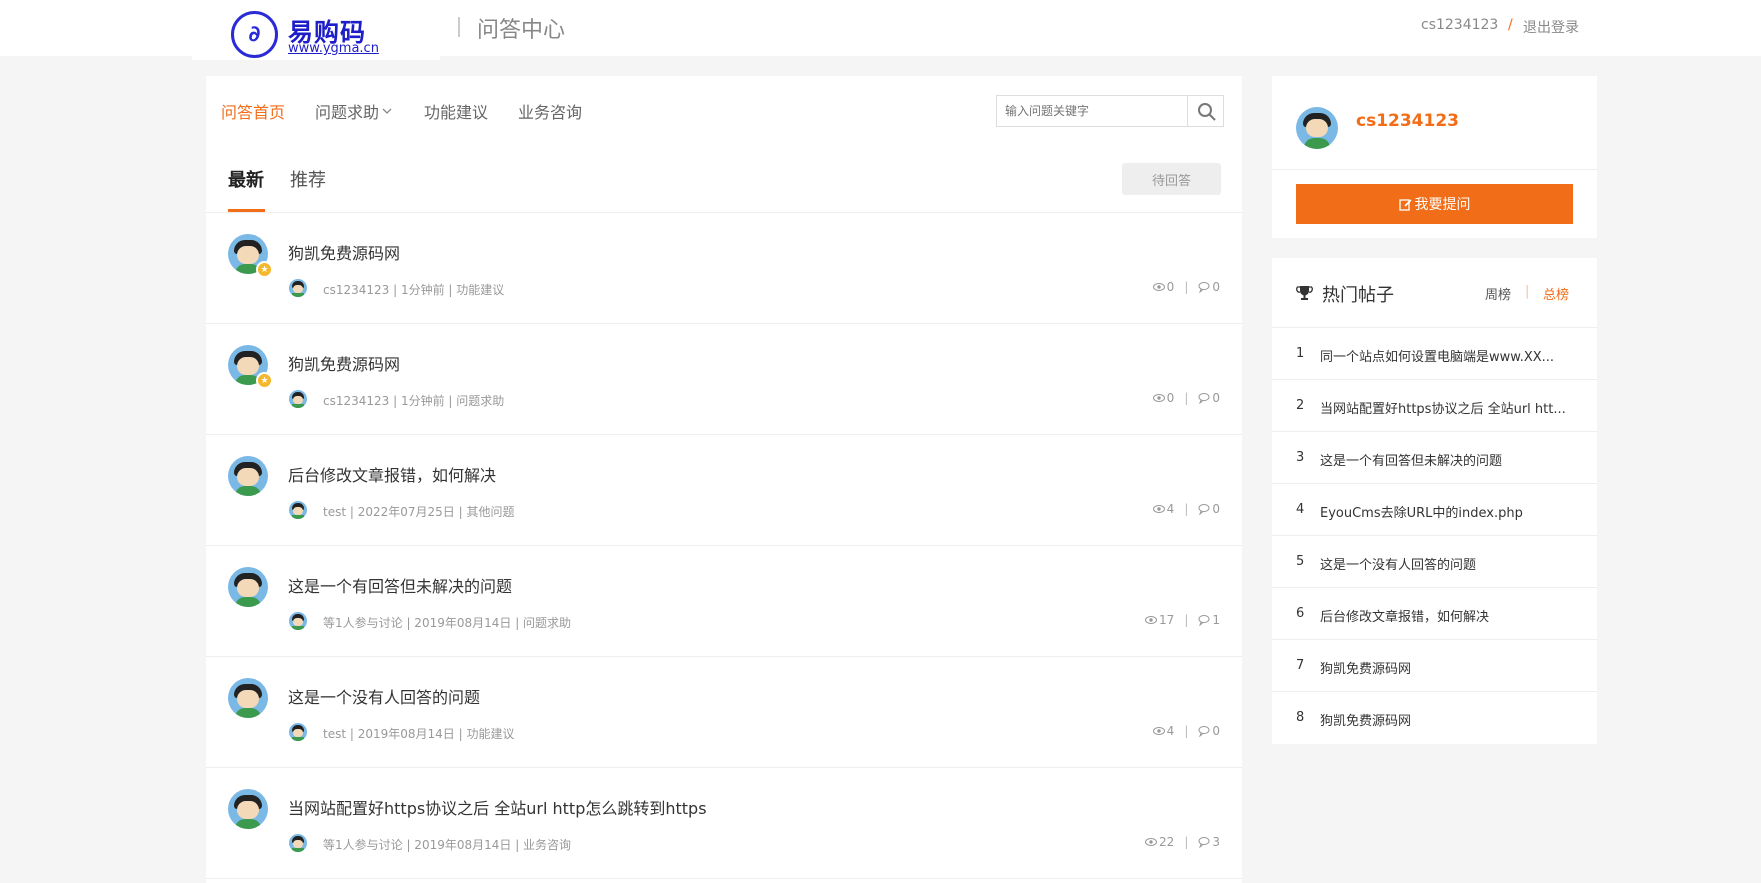 This screenshot has width=1761, height=883. Describe the element at coordinates (1447, 459) in the screenshot. I see `hot-post-title: 这是一个有回答但未解决的问题` at that location.